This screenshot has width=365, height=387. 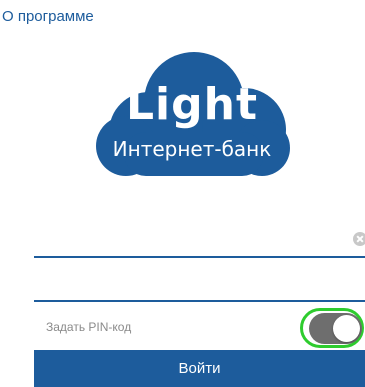 What do you see at coordinates (189, 284) in the screenshot?
I see `password-input` at bounding box center [189, 284].